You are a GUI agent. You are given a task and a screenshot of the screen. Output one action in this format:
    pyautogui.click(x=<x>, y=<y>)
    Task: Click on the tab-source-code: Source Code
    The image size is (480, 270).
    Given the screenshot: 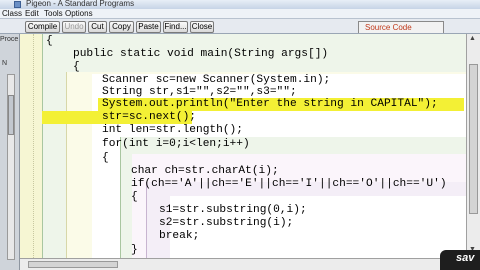 What is the action you would take?
    pyautogui.click(x=401, y=27)
    